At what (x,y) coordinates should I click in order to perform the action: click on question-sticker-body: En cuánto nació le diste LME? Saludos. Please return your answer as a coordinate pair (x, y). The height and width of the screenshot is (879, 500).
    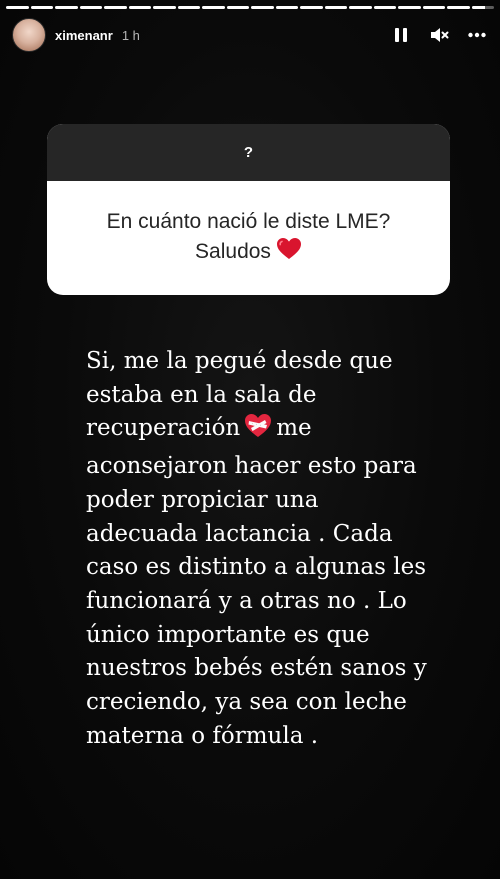
    Looking at the image, I should click on (248, 238).